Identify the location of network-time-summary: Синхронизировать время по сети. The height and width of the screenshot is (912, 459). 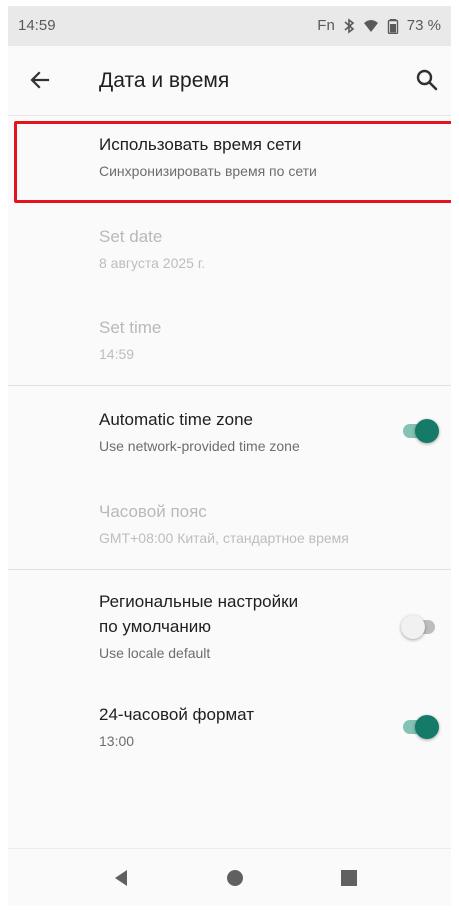
(208, 171).